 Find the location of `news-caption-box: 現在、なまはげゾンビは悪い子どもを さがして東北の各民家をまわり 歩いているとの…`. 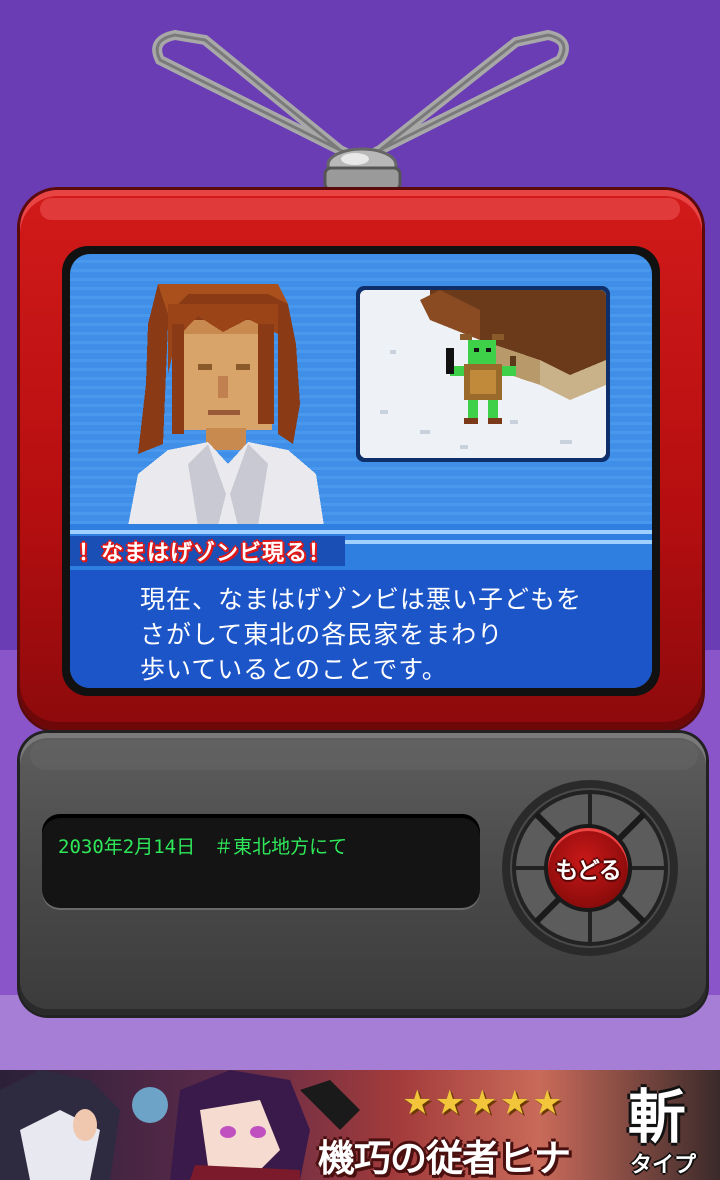

news-caption-box: 現在、なまはげゾンビは悪い子どもを さがして東北の各民家をまわり 歩いているとの… is located at coordinates (361, 629).